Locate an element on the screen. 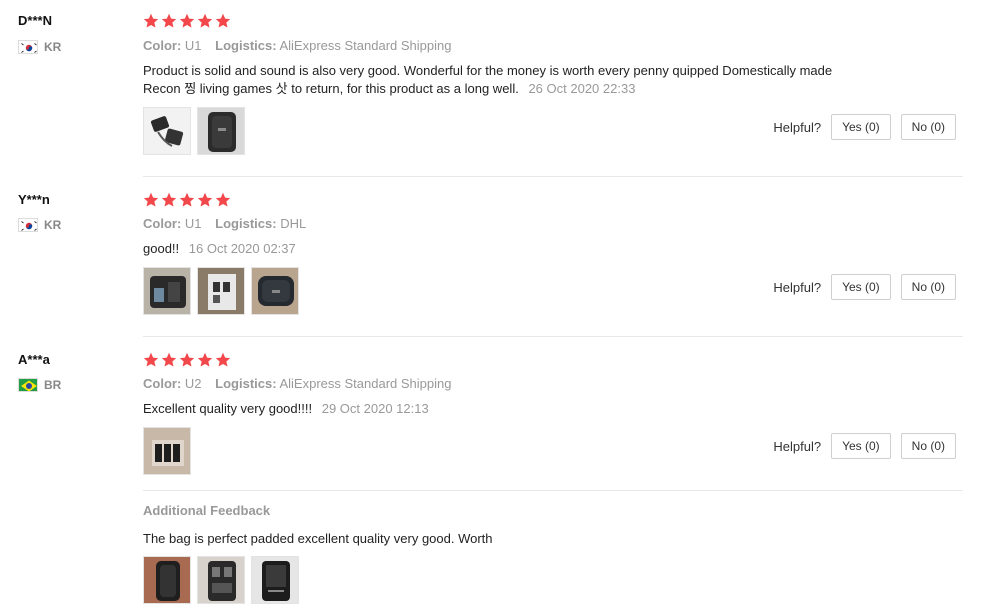 The height and width of the screenshot is (614, 983). additional-feedback-photos is located at coordinates (221, 580).